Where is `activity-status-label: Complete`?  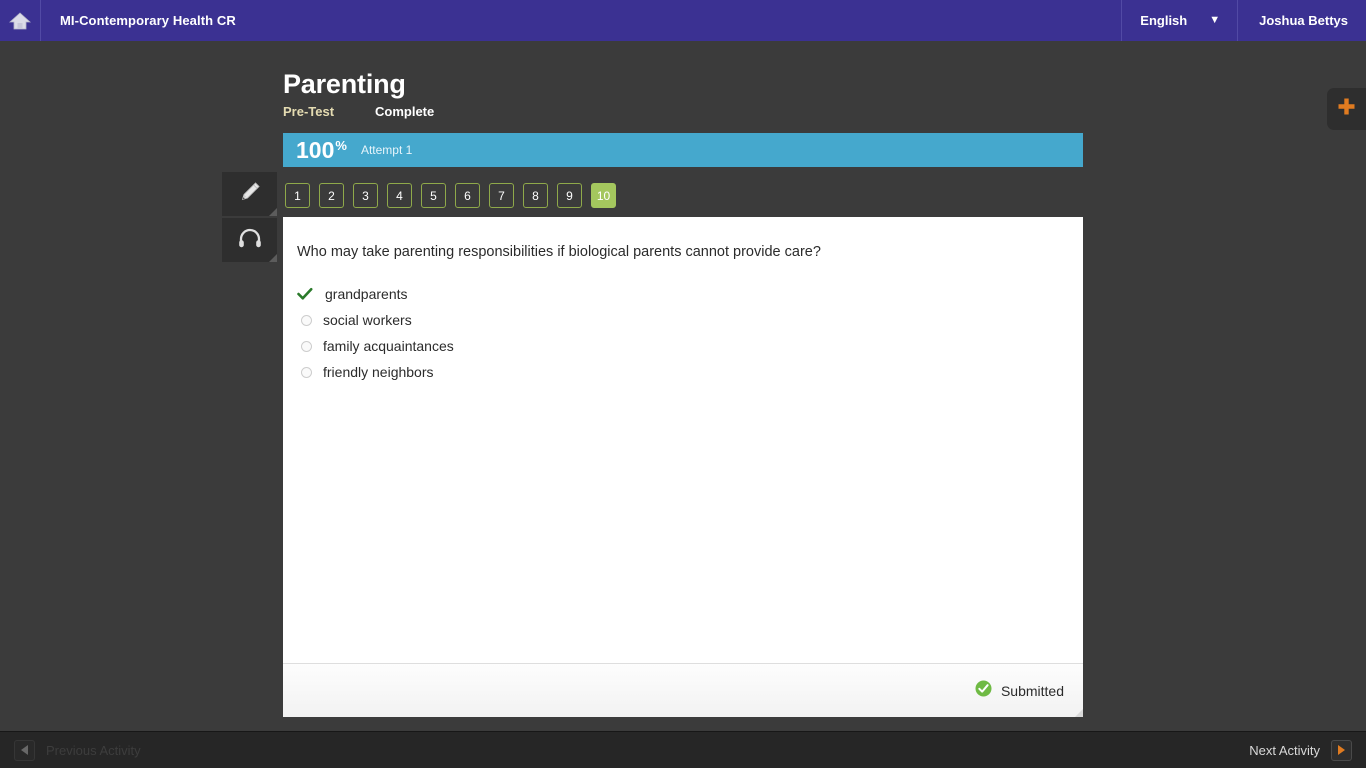
activity-status-label: Complete is located at coordinates (405, 111).